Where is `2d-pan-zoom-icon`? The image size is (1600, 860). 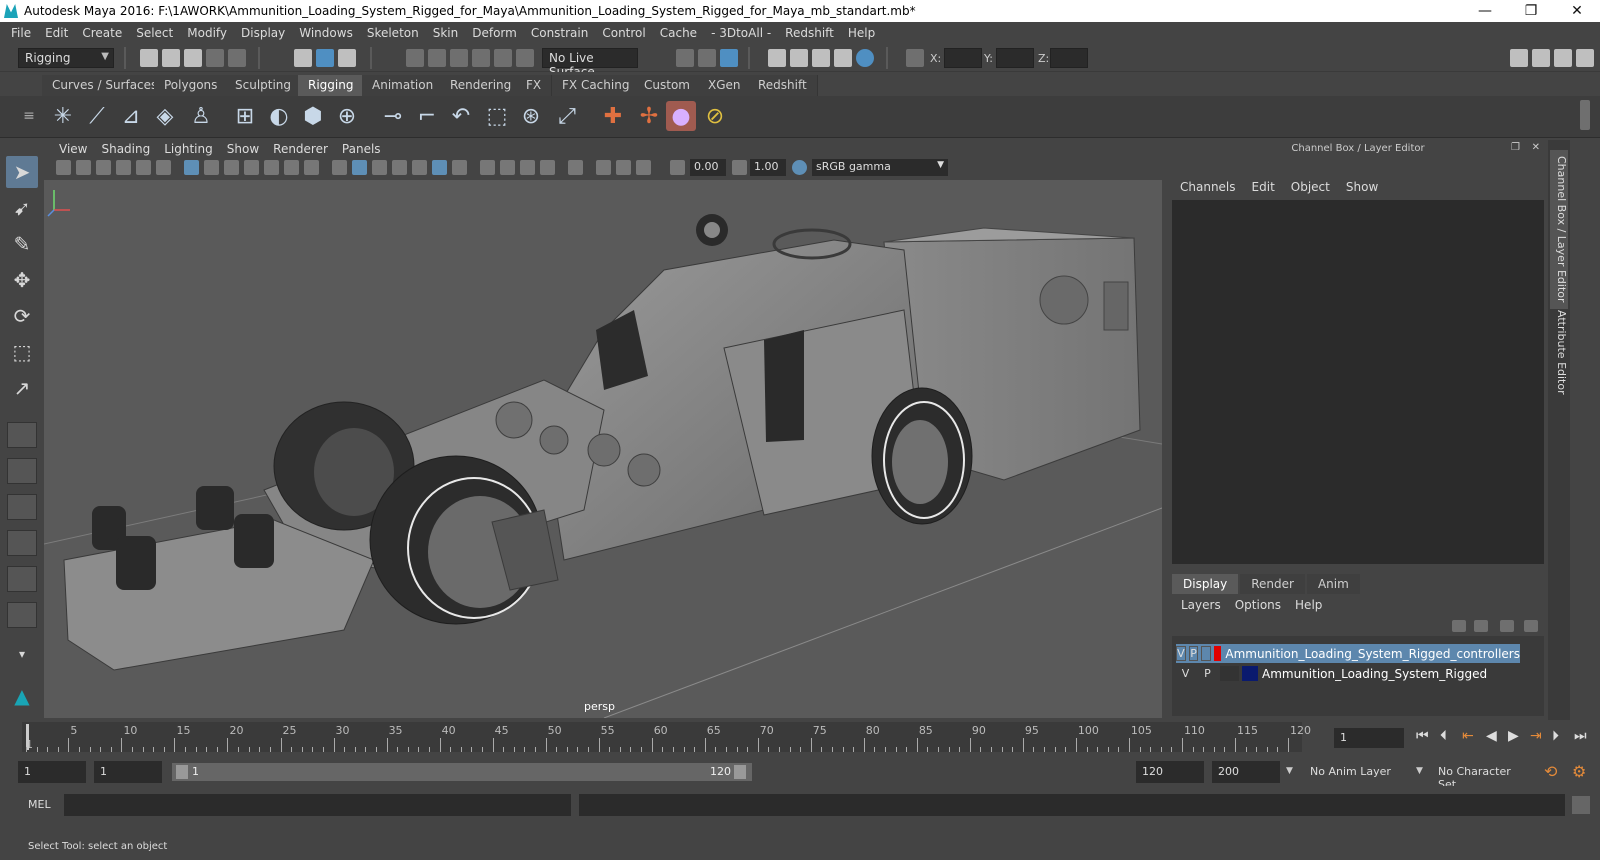 2d-pan-zoom-icon is located at coordinates (143, 167).